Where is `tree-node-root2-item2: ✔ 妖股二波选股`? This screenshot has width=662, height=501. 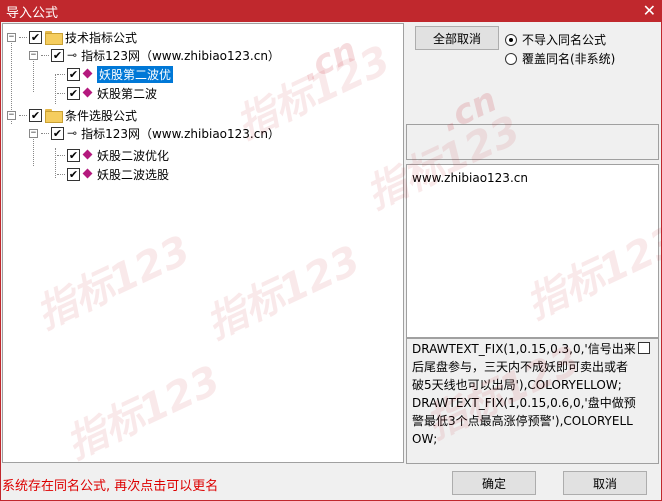 tree-node-root2-item2: ✔ 妖股二波选股 is located at coordinates (113, 174).